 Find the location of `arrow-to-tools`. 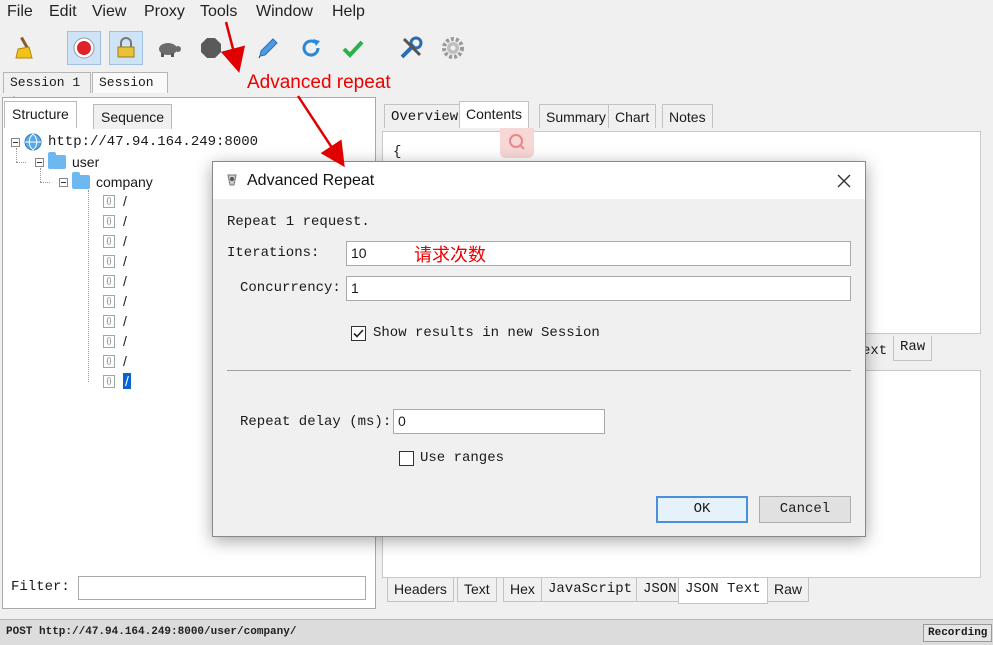

arrow-to-tools is located at coordinates (233, 47).